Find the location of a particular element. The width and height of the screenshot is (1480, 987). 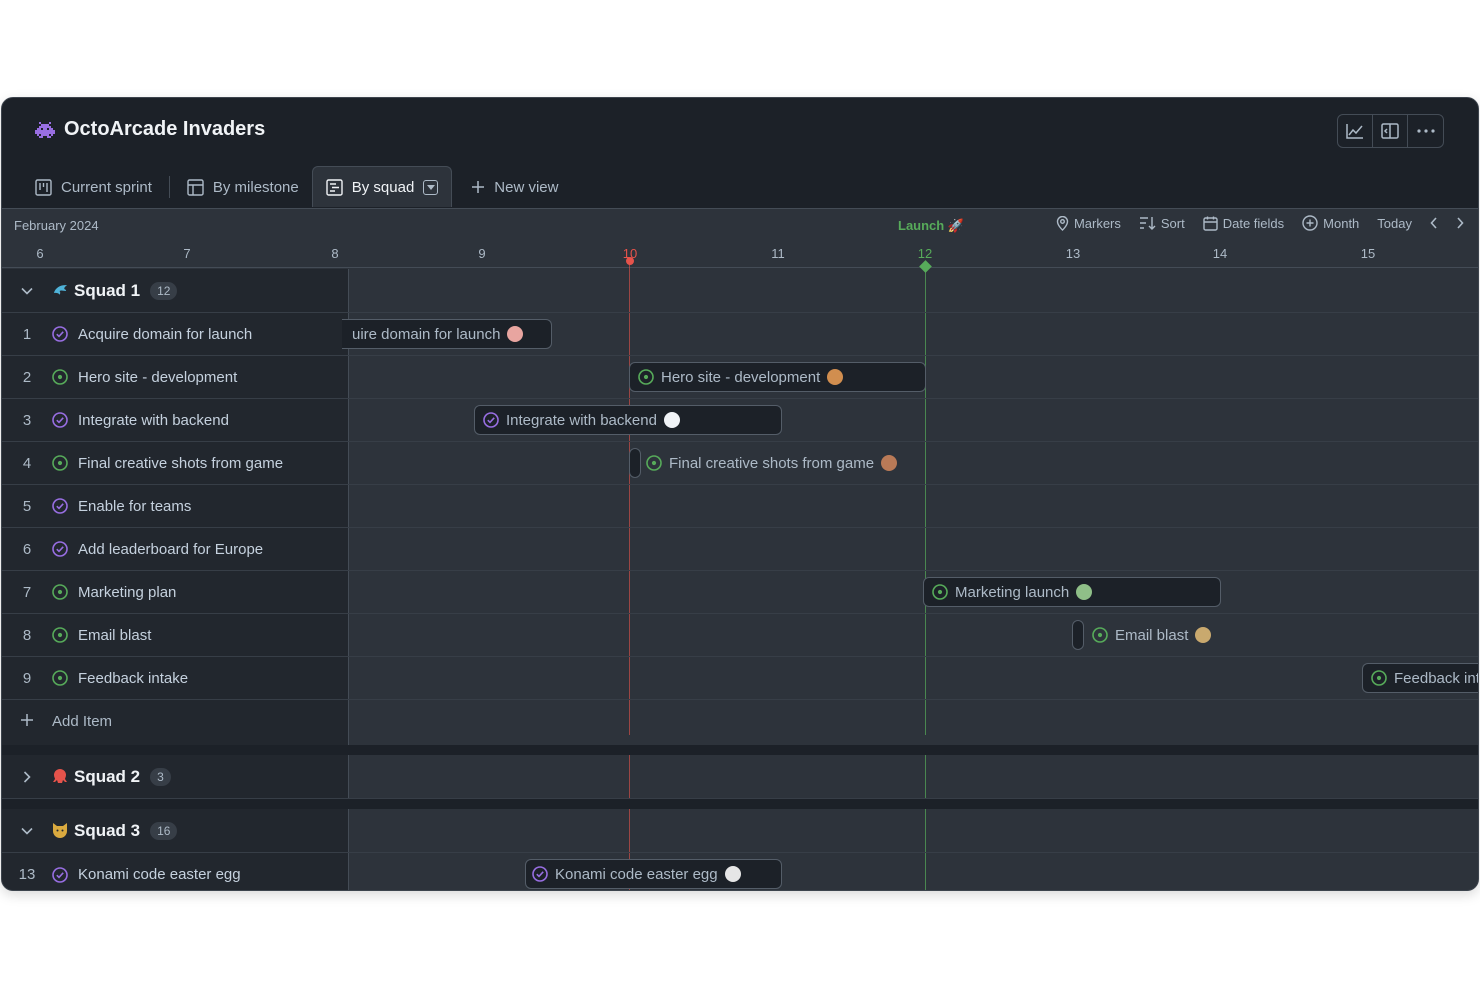

new-view-button: New view is located at coordinates (514, 187).